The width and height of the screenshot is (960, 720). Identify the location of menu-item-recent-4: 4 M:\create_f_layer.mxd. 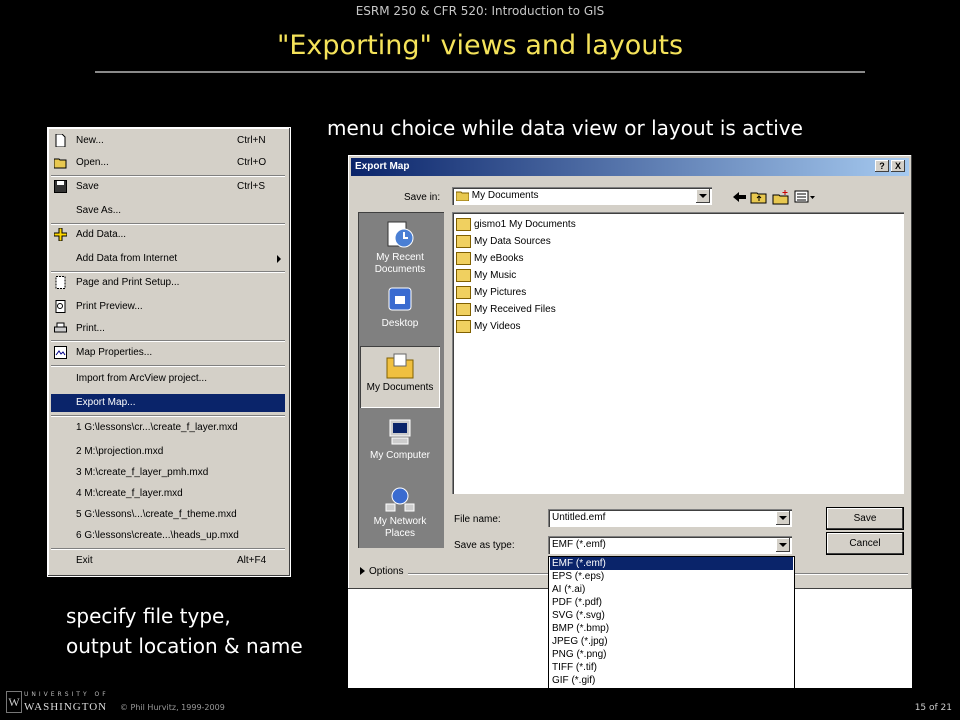
(168, 494).